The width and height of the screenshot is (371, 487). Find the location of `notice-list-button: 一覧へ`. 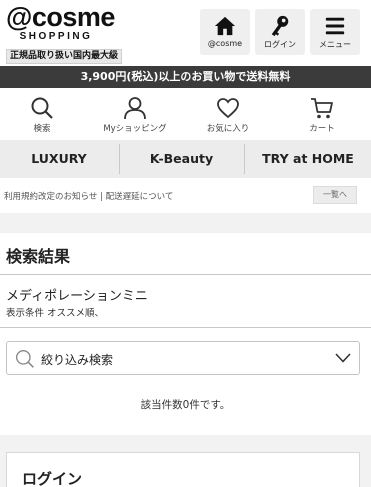

notice-list-button: 一覧へ is located at coordinates (335, 195).